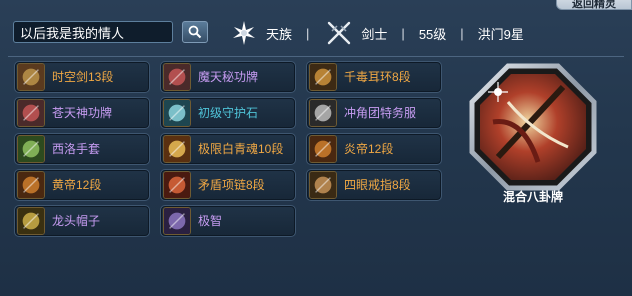 This screenshot has width=632, height=296. I want to click on sword-icon, so click(31, 77).